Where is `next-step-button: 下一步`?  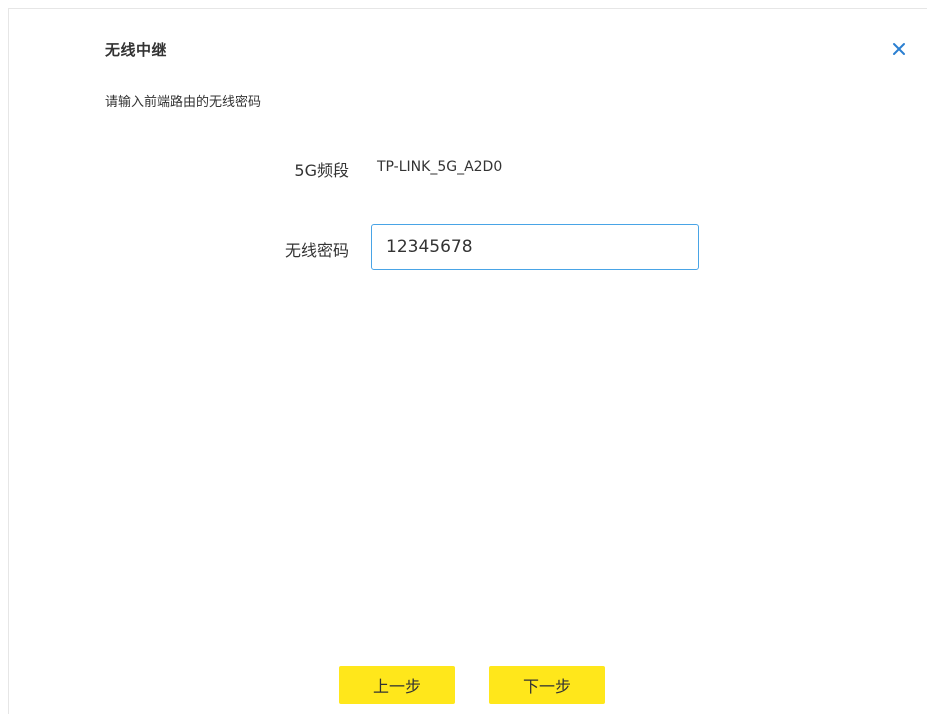
next-step-button: 下一步 is located at coordinates (547, 685).